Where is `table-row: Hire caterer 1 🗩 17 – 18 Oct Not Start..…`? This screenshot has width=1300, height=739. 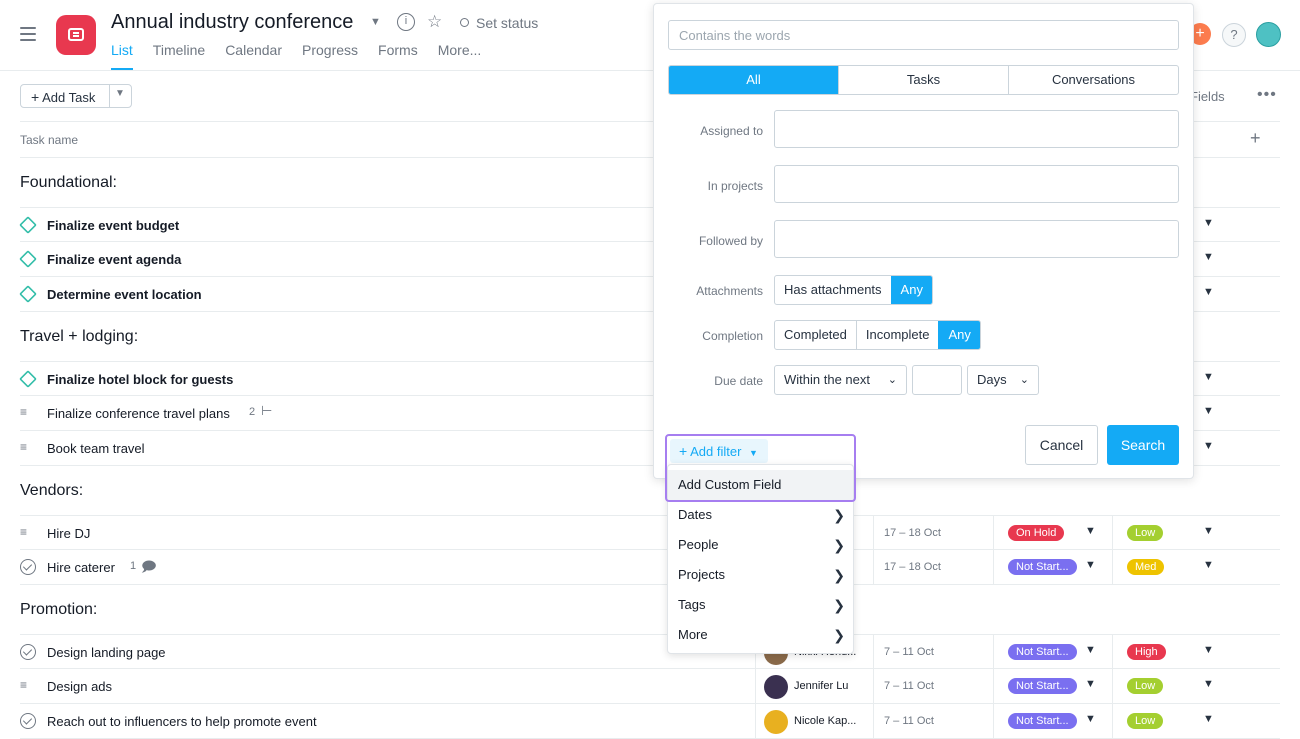 table-row: Hire caterer 1 🗩 17 – 18 Oct Not Start..… is located at coordinates (650, 567).